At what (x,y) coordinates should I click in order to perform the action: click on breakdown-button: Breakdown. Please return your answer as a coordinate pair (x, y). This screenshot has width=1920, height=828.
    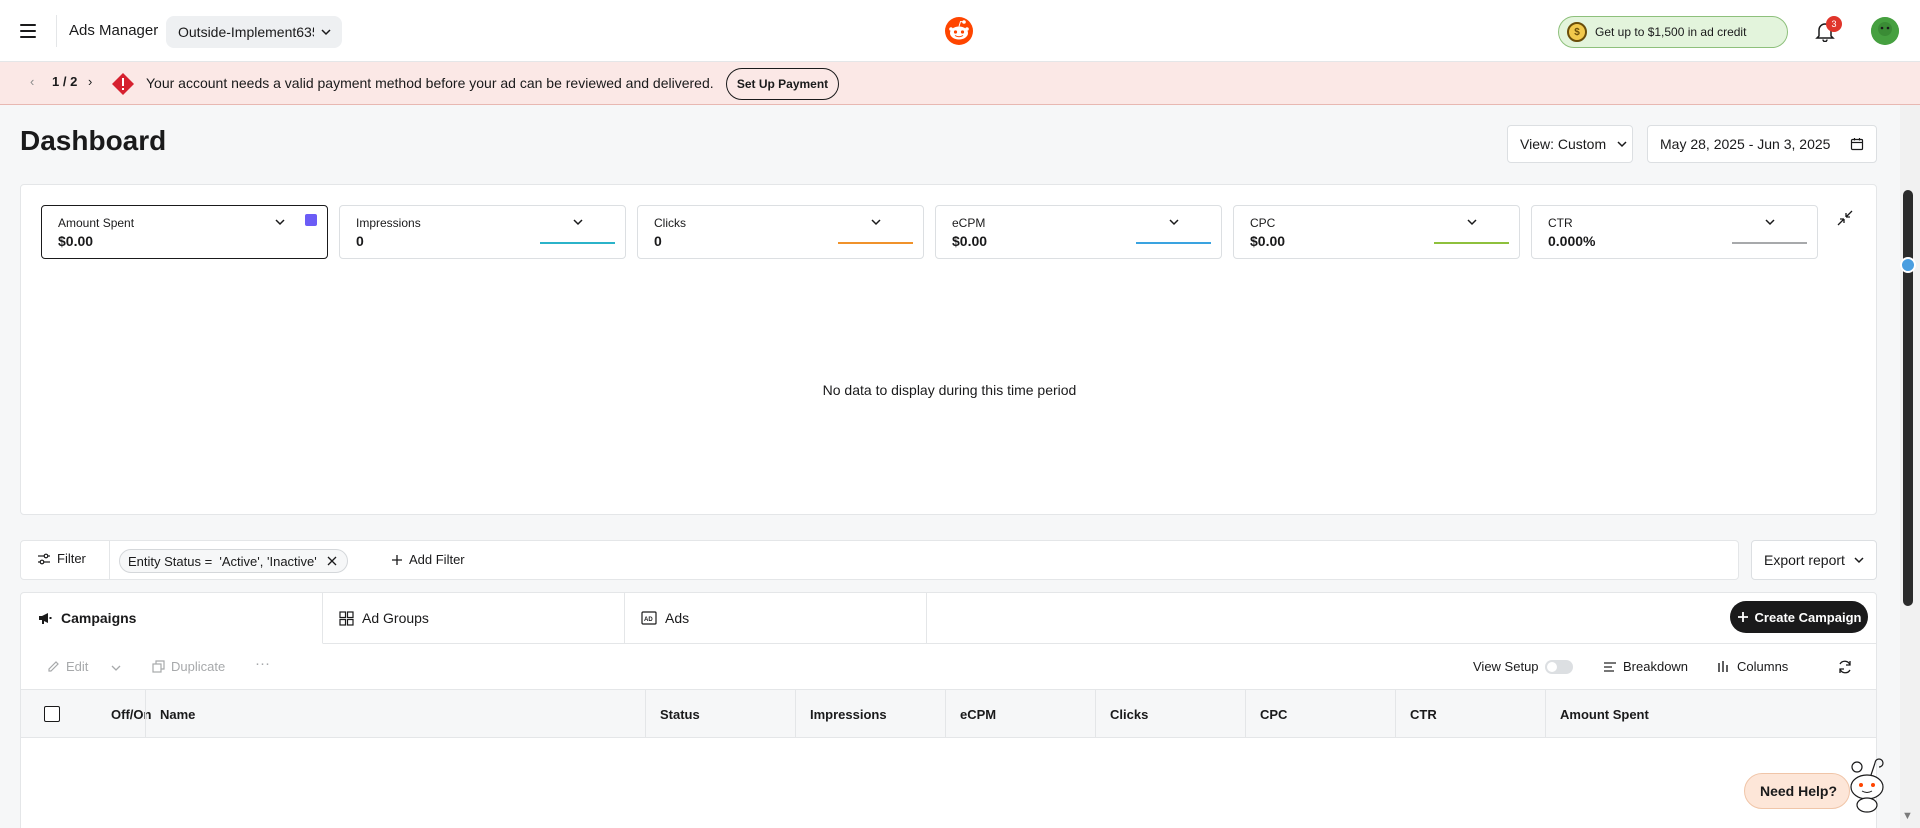
    Looking at the image, I should click on (1645, 666).